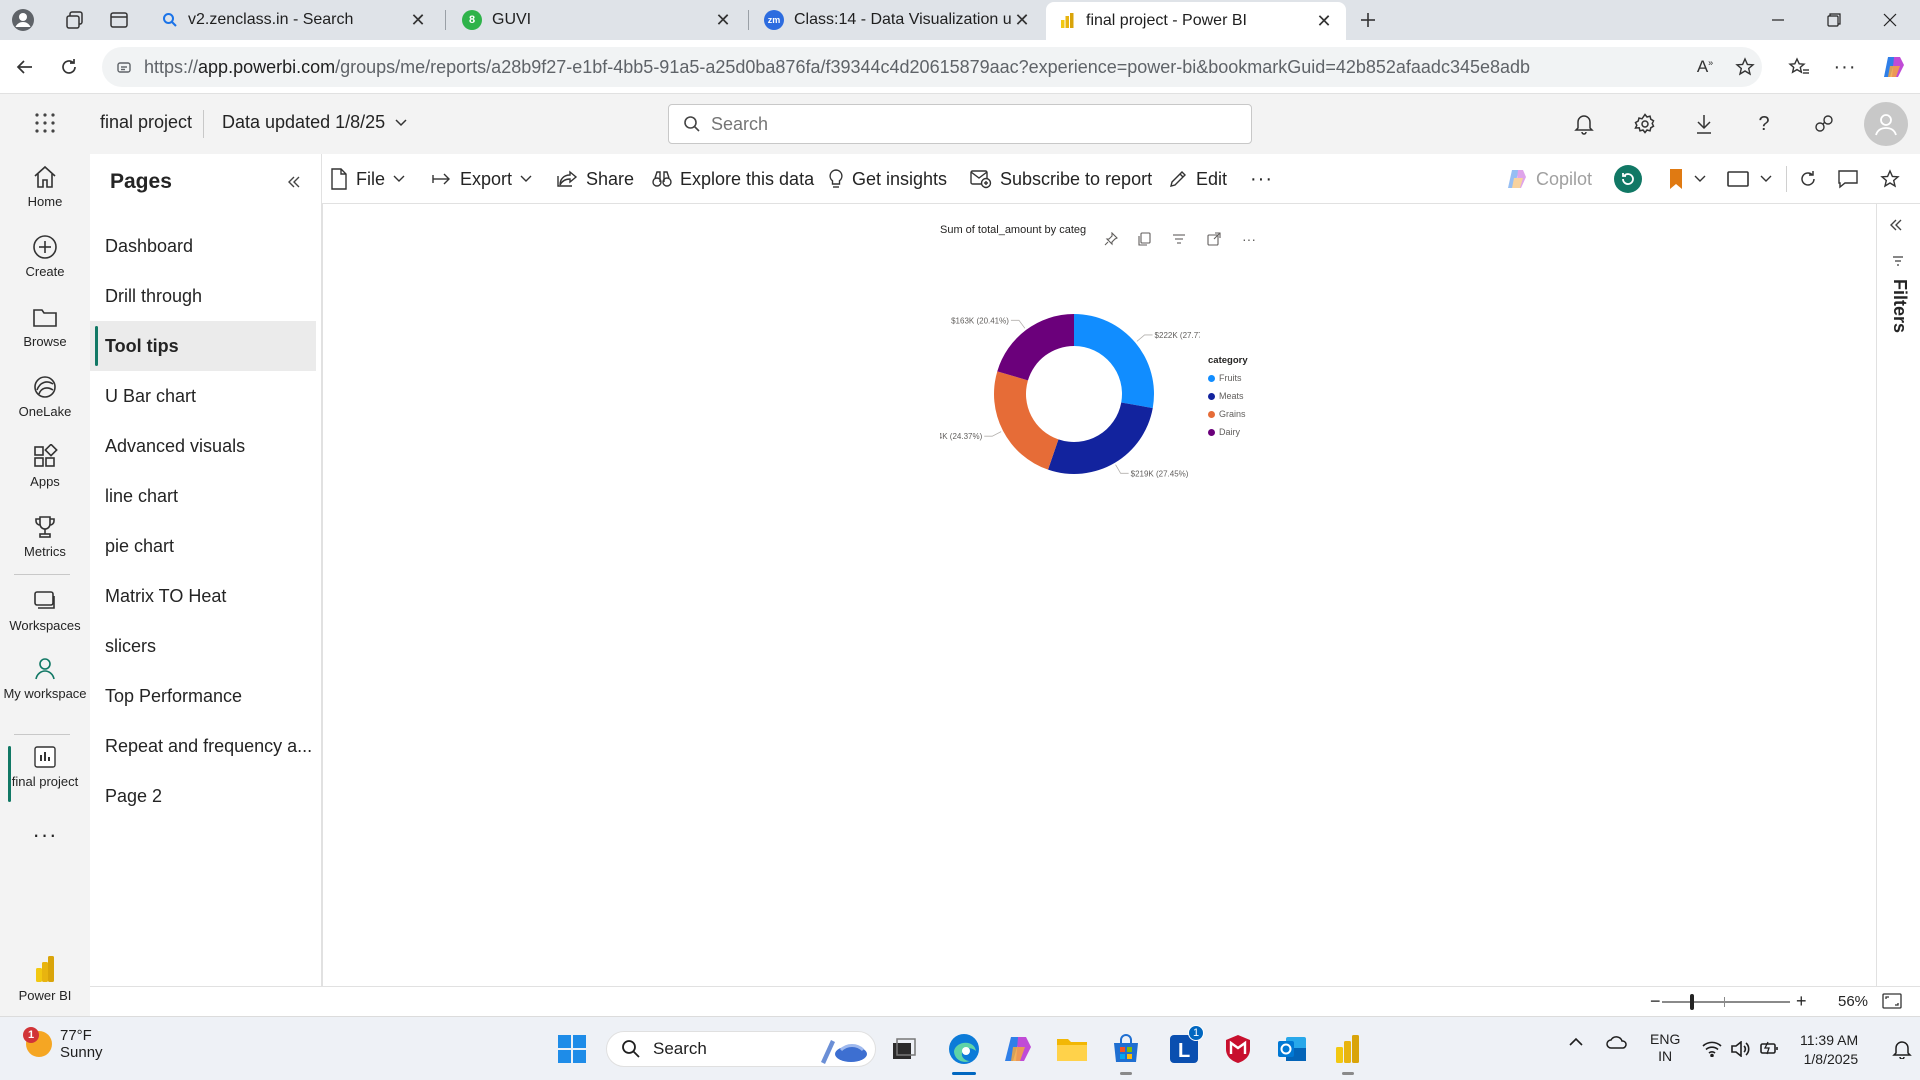 This screenshot has height=1080, width=1920. Describe the element at coordinates (1845, 67) in the screenshot. I see `more-icon: ···` at that location.